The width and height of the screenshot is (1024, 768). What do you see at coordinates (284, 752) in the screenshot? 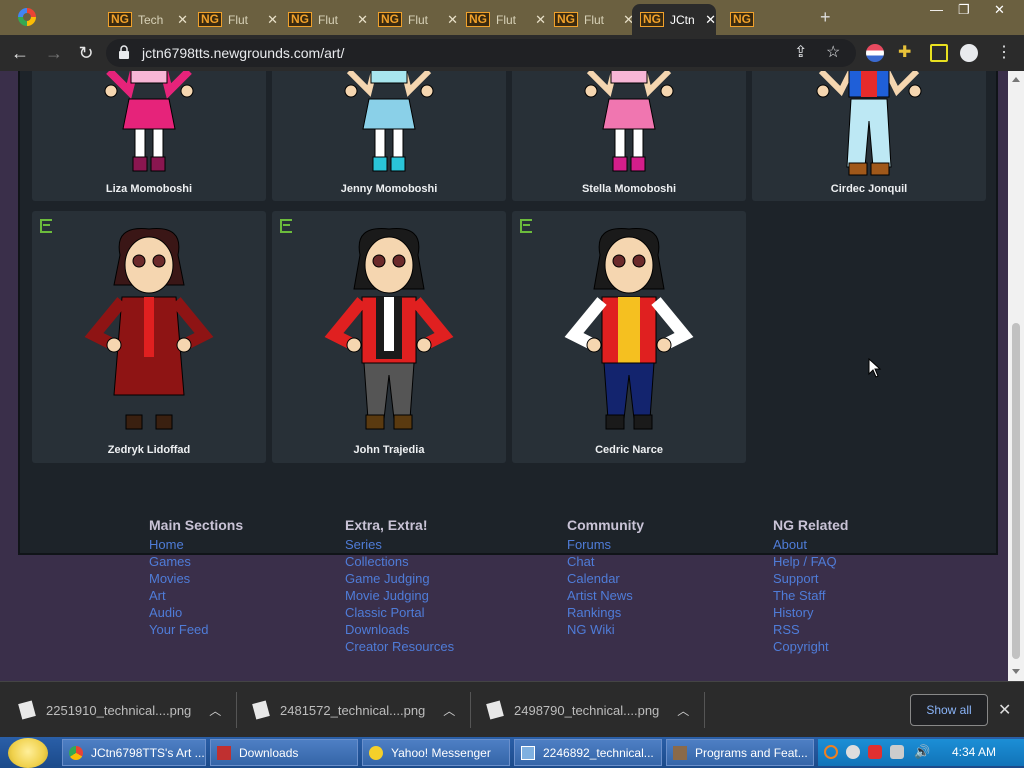
I see `taskbar-button-downloads: Downloads` at bounding box center [284, 752].